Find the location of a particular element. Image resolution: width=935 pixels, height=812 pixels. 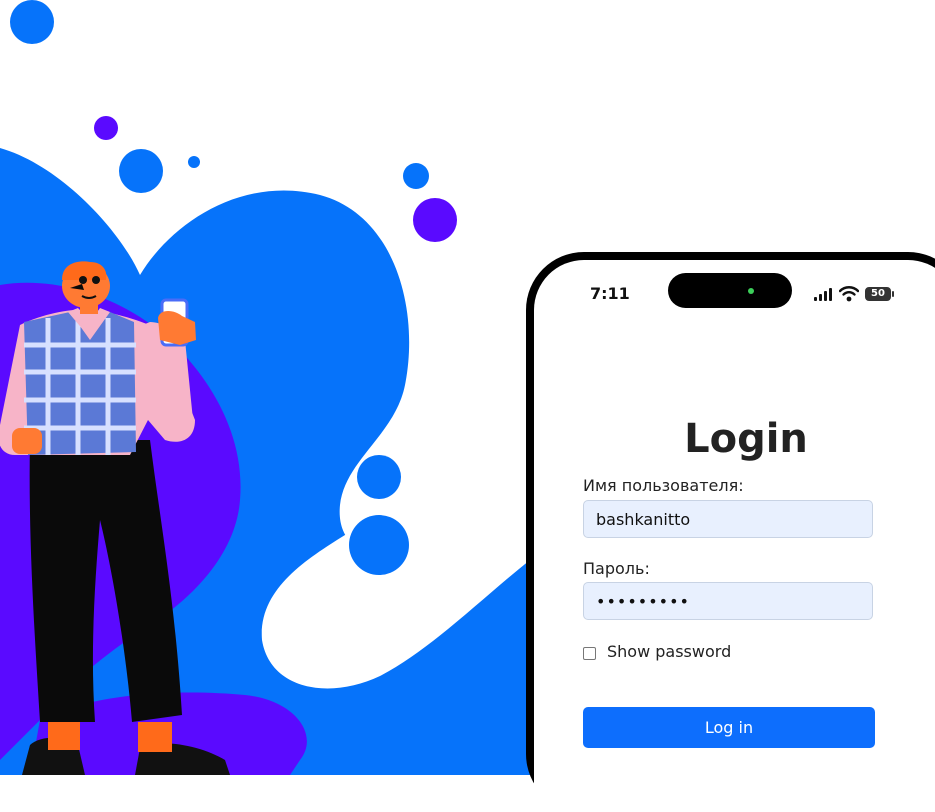

username-label: Имя пользователя: is located at coordinates (663, 485).